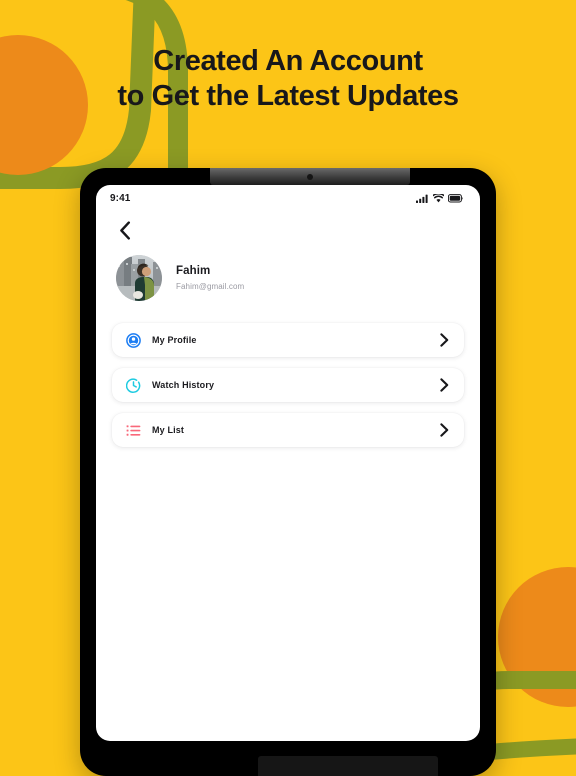  I want to click on chevron-left-icon, so click(124, 230).